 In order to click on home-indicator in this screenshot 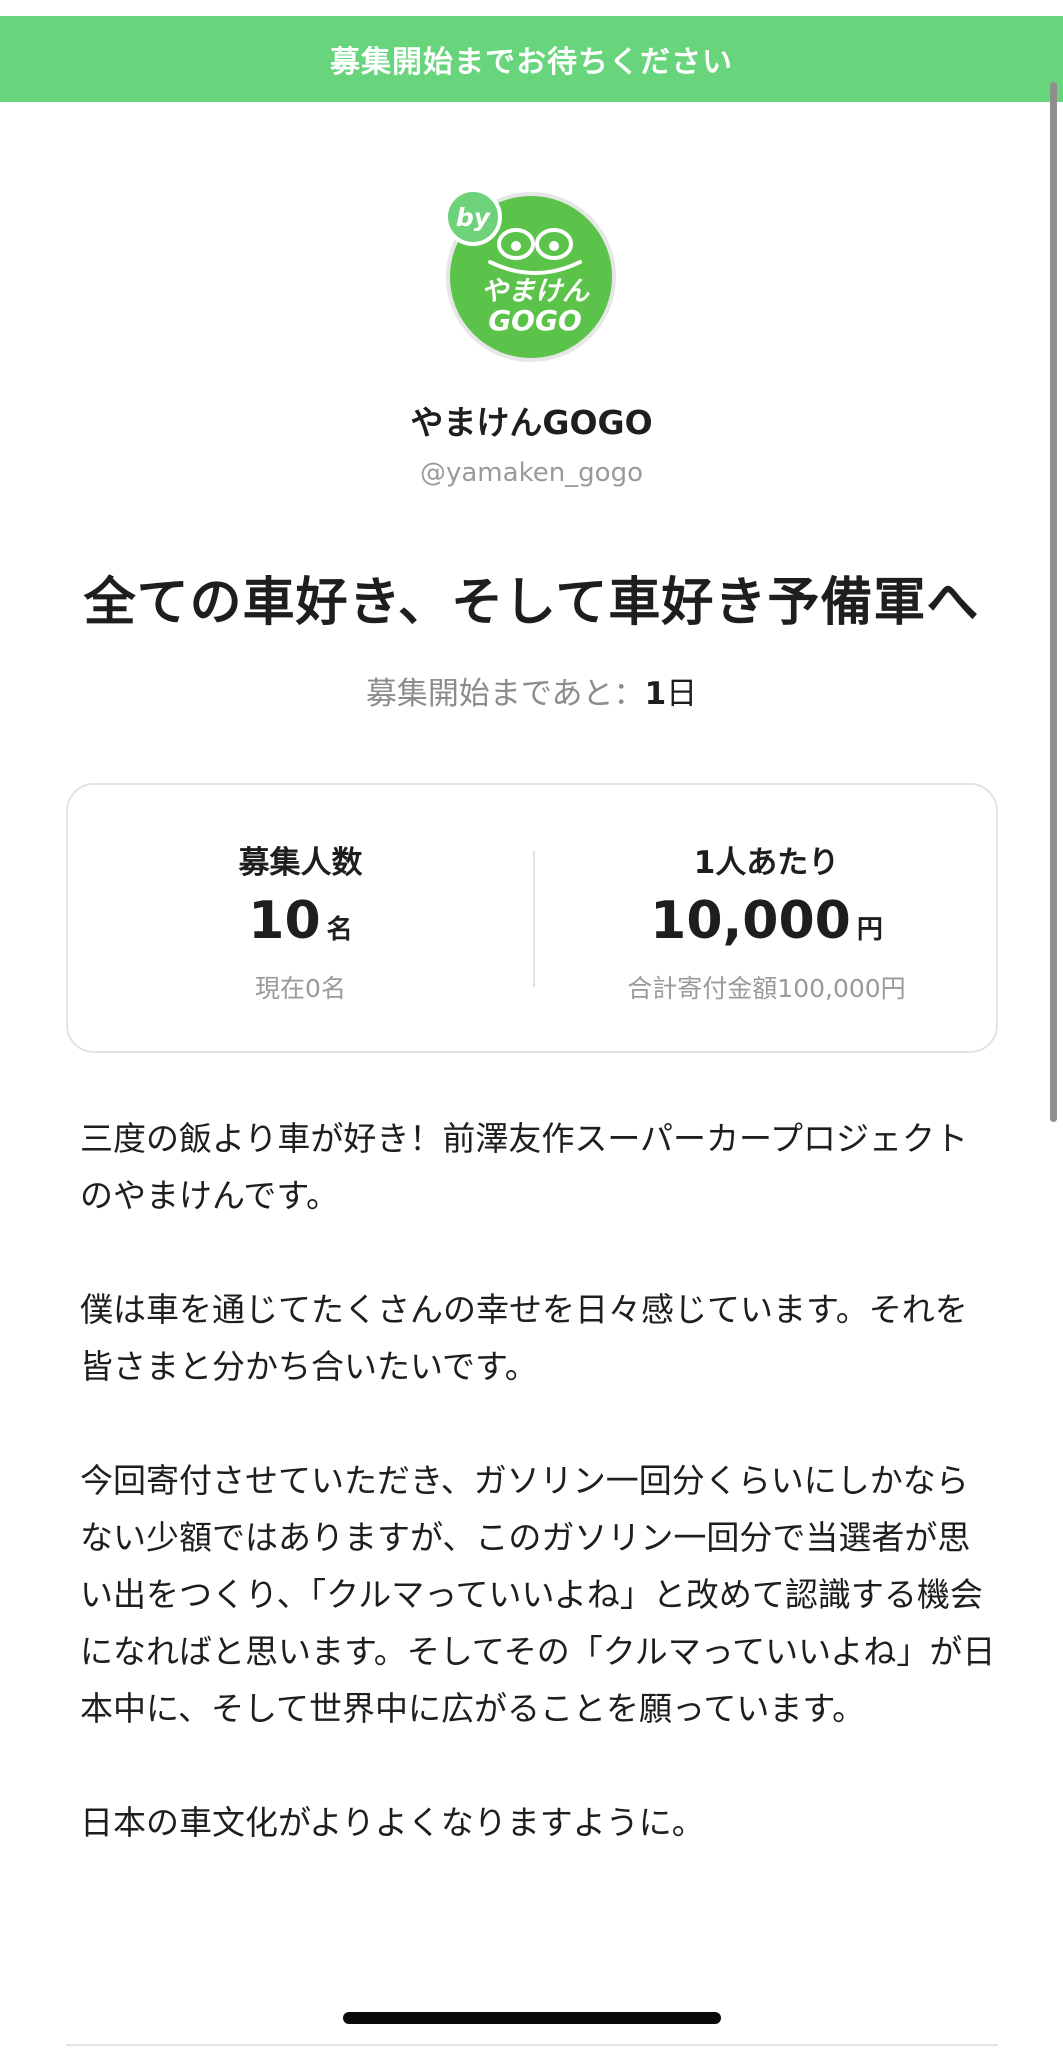, I will do `click(532, 2018)`.